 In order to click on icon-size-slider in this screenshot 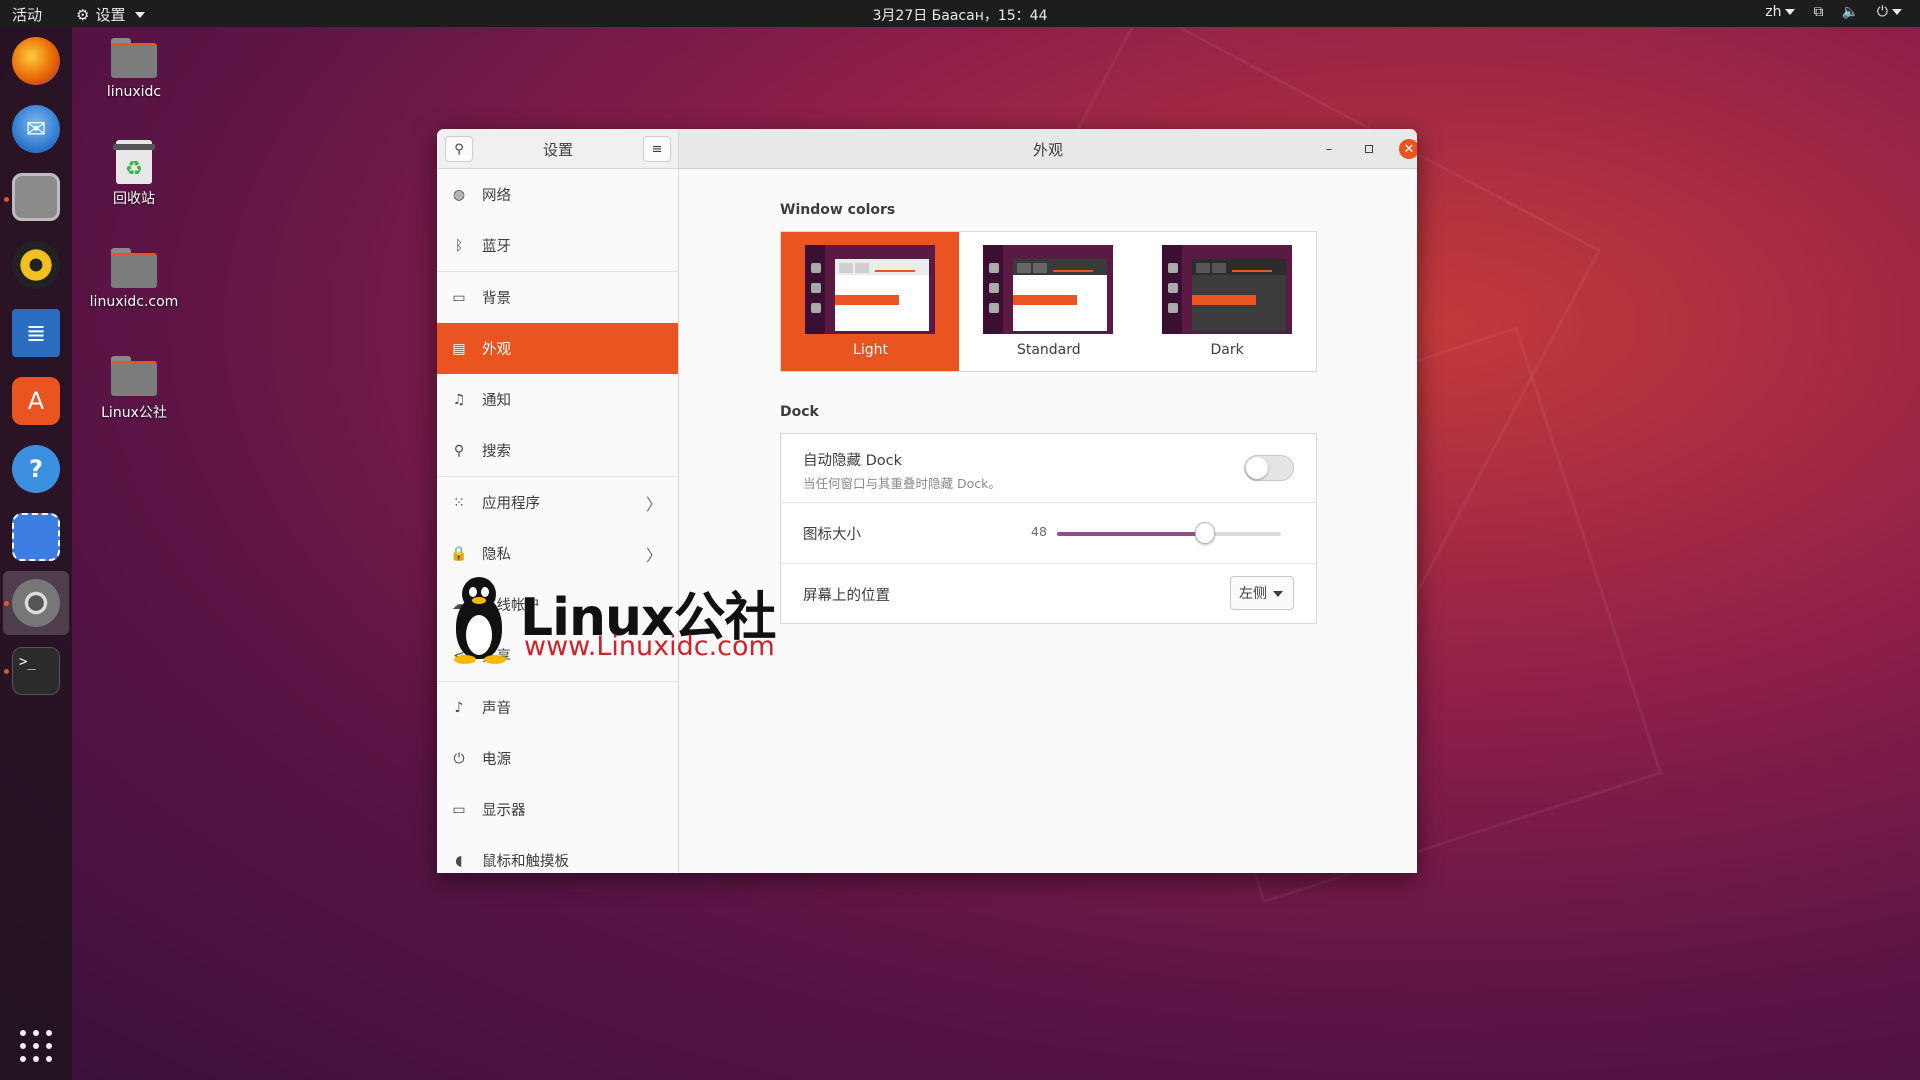, I will do `click(1169, 534)`.